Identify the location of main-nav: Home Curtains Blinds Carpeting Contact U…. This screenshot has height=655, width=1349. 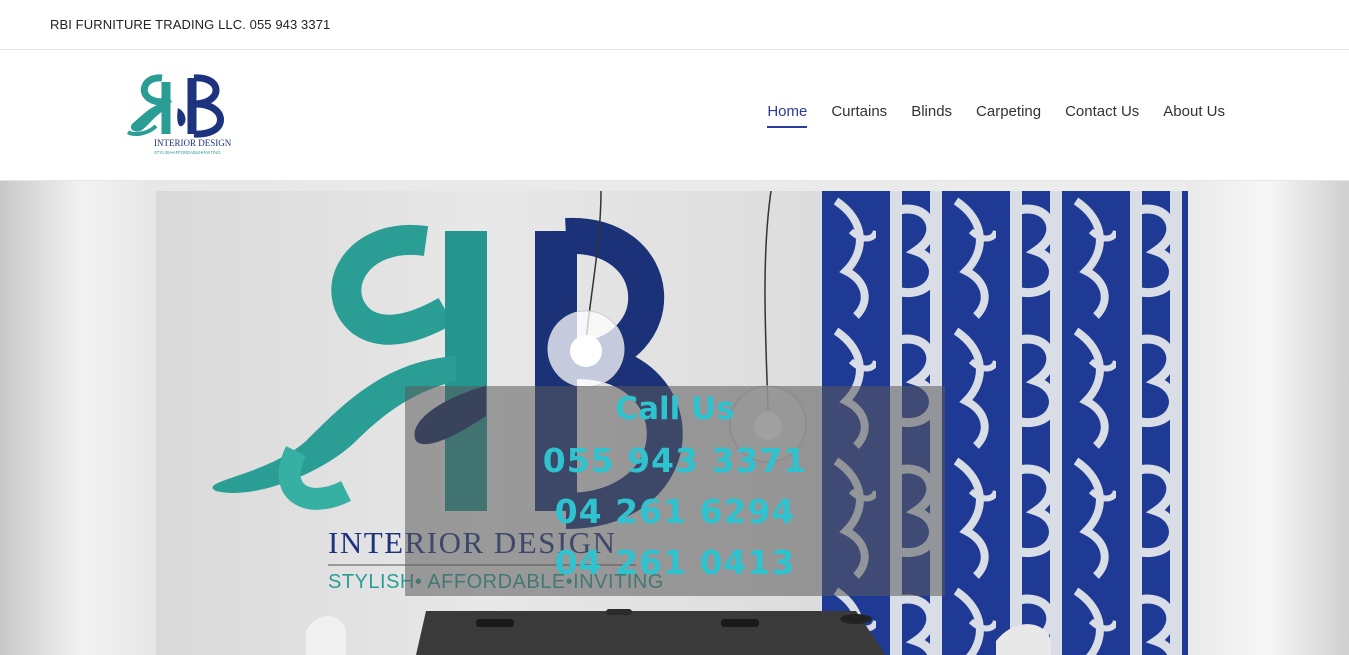
(984, 115).